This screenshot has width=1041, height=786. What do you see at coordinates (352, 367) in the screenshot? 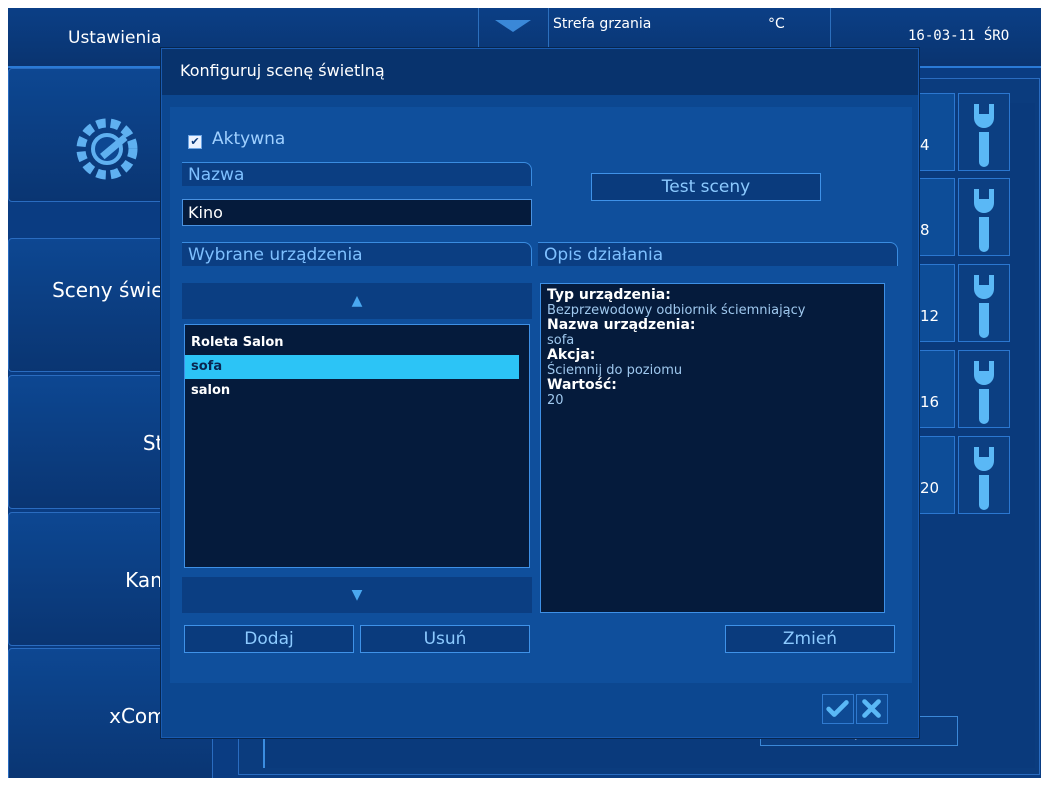
I see `list-item-selected: sofa` at bounding box center [352, 367].